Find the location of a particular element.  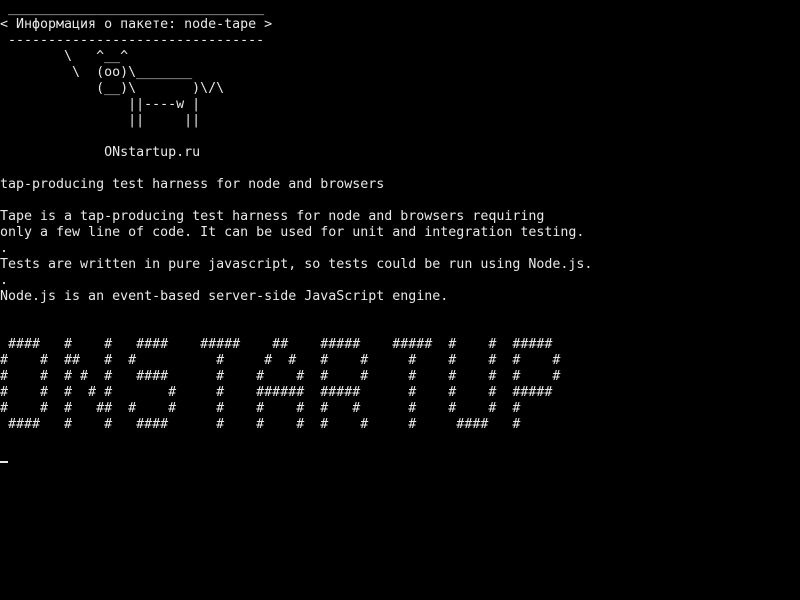

banner-line: # # ## # # # # # # # # # # # # is located at coordinates (280, 360).